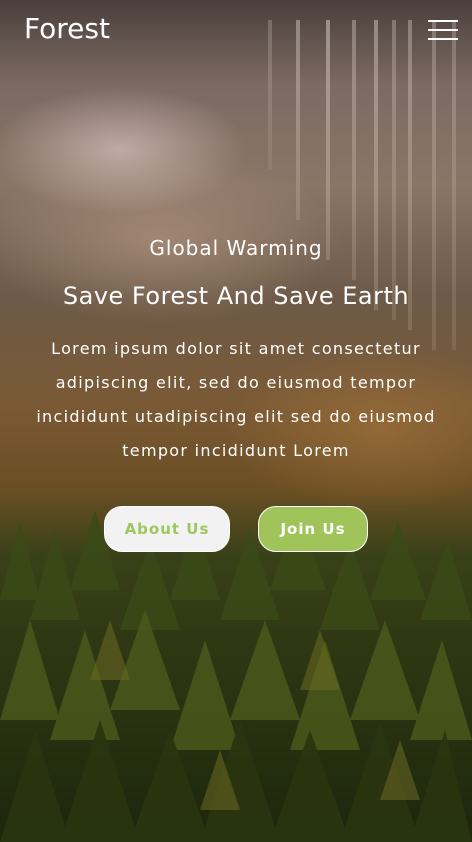 The height and width of the screenshot is (842, 472). I want to click on hero-eyebrow: Global Warming, so click(236, 248).